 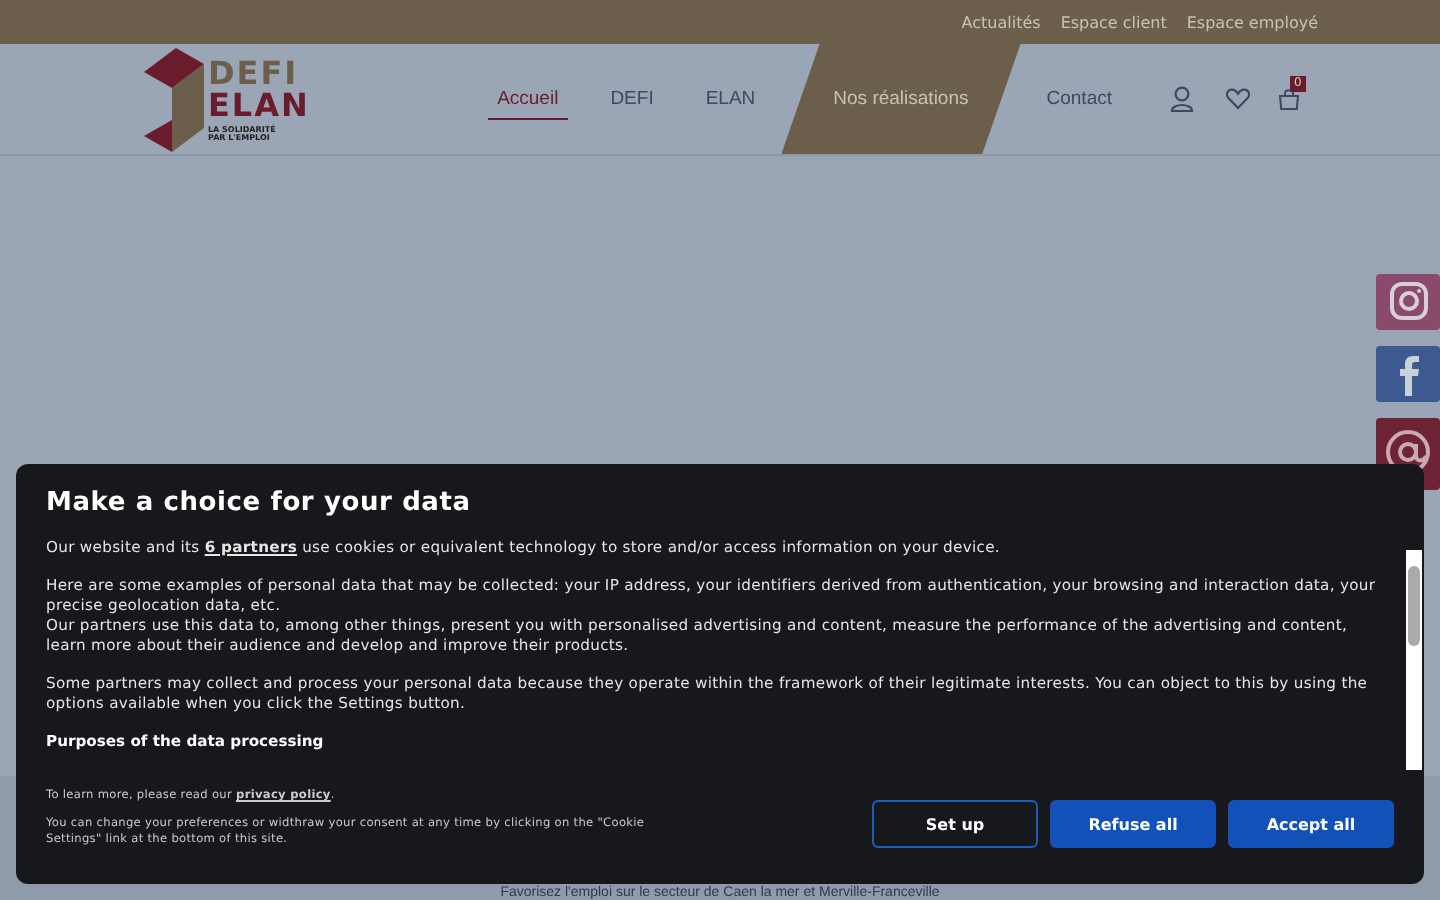 I want to click on facebook-icon, so click(x=1408, y=374).